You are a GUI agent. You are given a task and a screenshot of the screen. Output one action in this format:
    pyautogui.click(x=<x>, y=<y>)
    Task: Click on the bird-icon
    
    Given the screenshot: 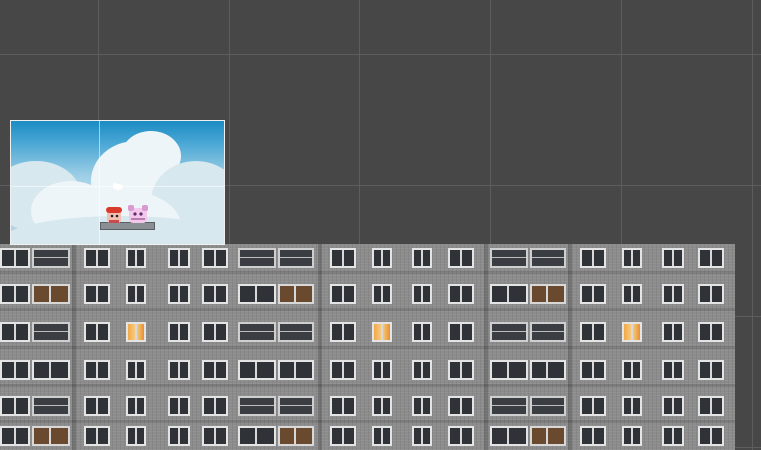 What is the action you would take?
    pyautogui.click(x=118, y=186)
    